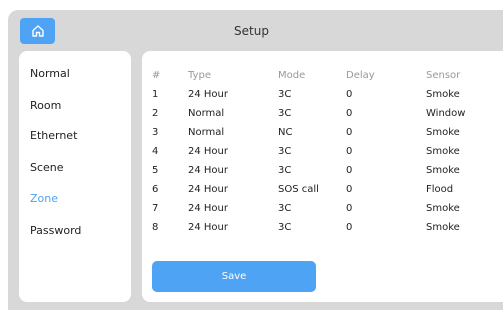 This screenshot has width=503, height=310. What do you see at coordinates (251, 31) in the screenshot?
I see `page-title: Setup` at bounding box center [251, 31].